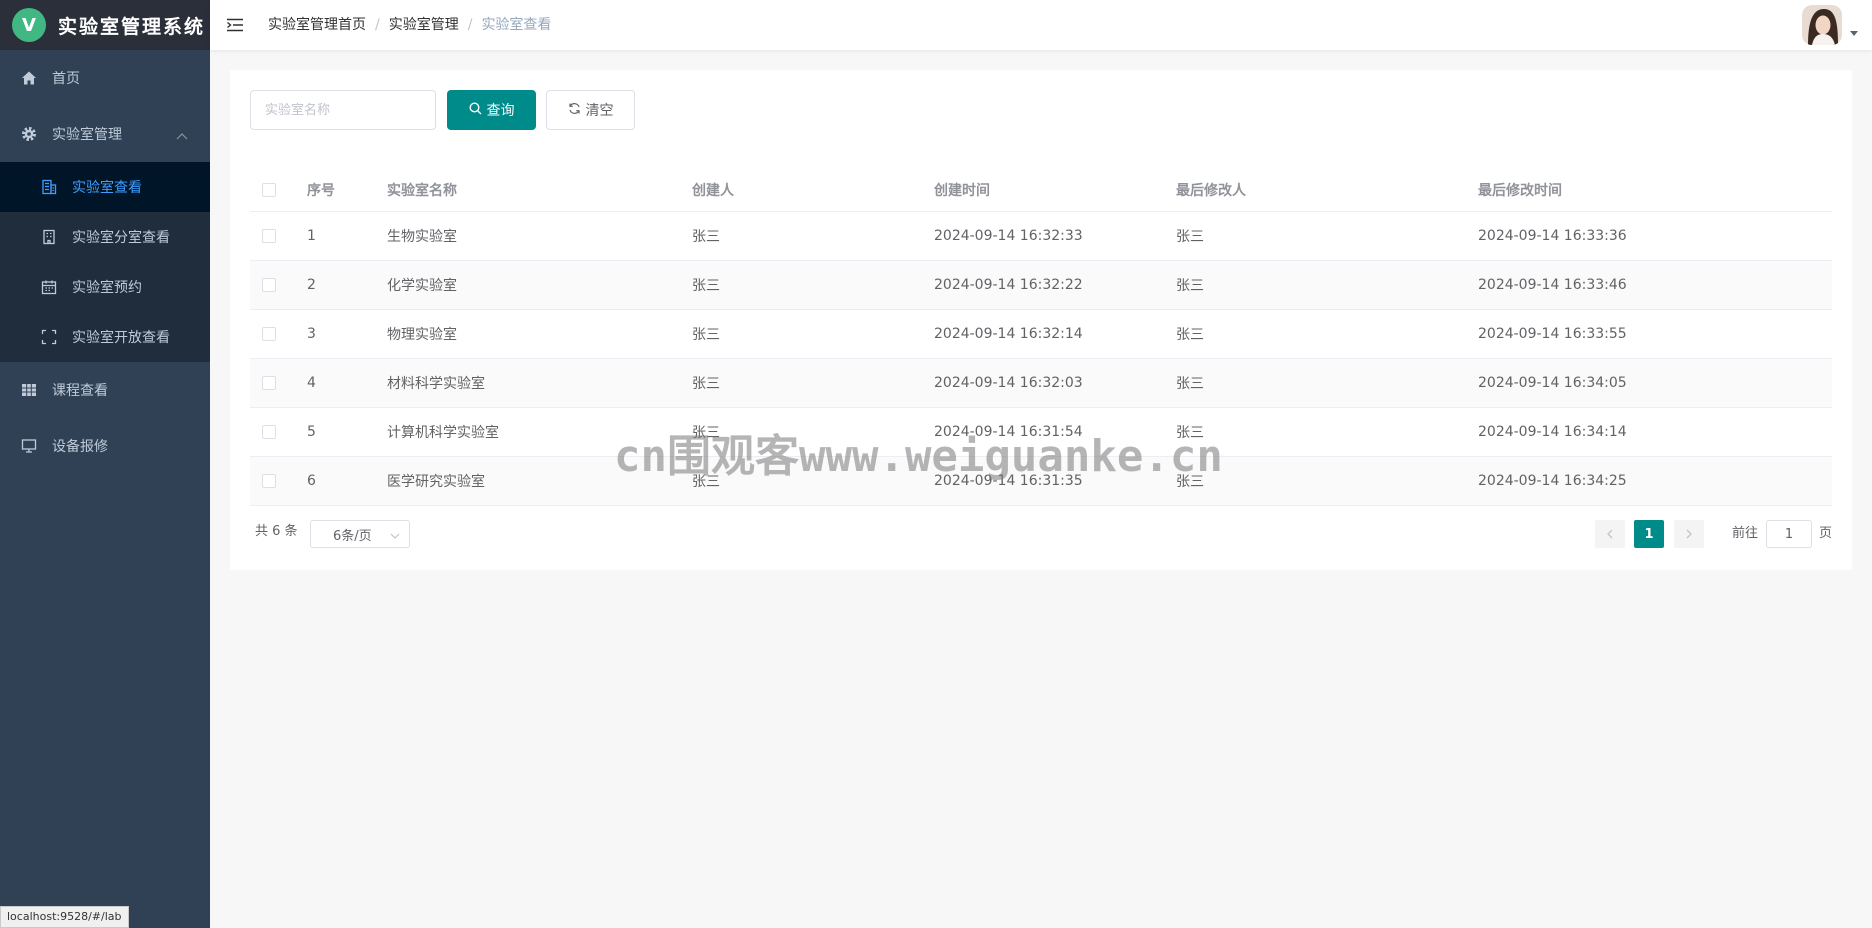  What do you see at coordinates (1552, 285) in the screenshot?
I see `cell-last-modified-time: 2024-09-14 16:33:46` at bounding box center [1552, 285].